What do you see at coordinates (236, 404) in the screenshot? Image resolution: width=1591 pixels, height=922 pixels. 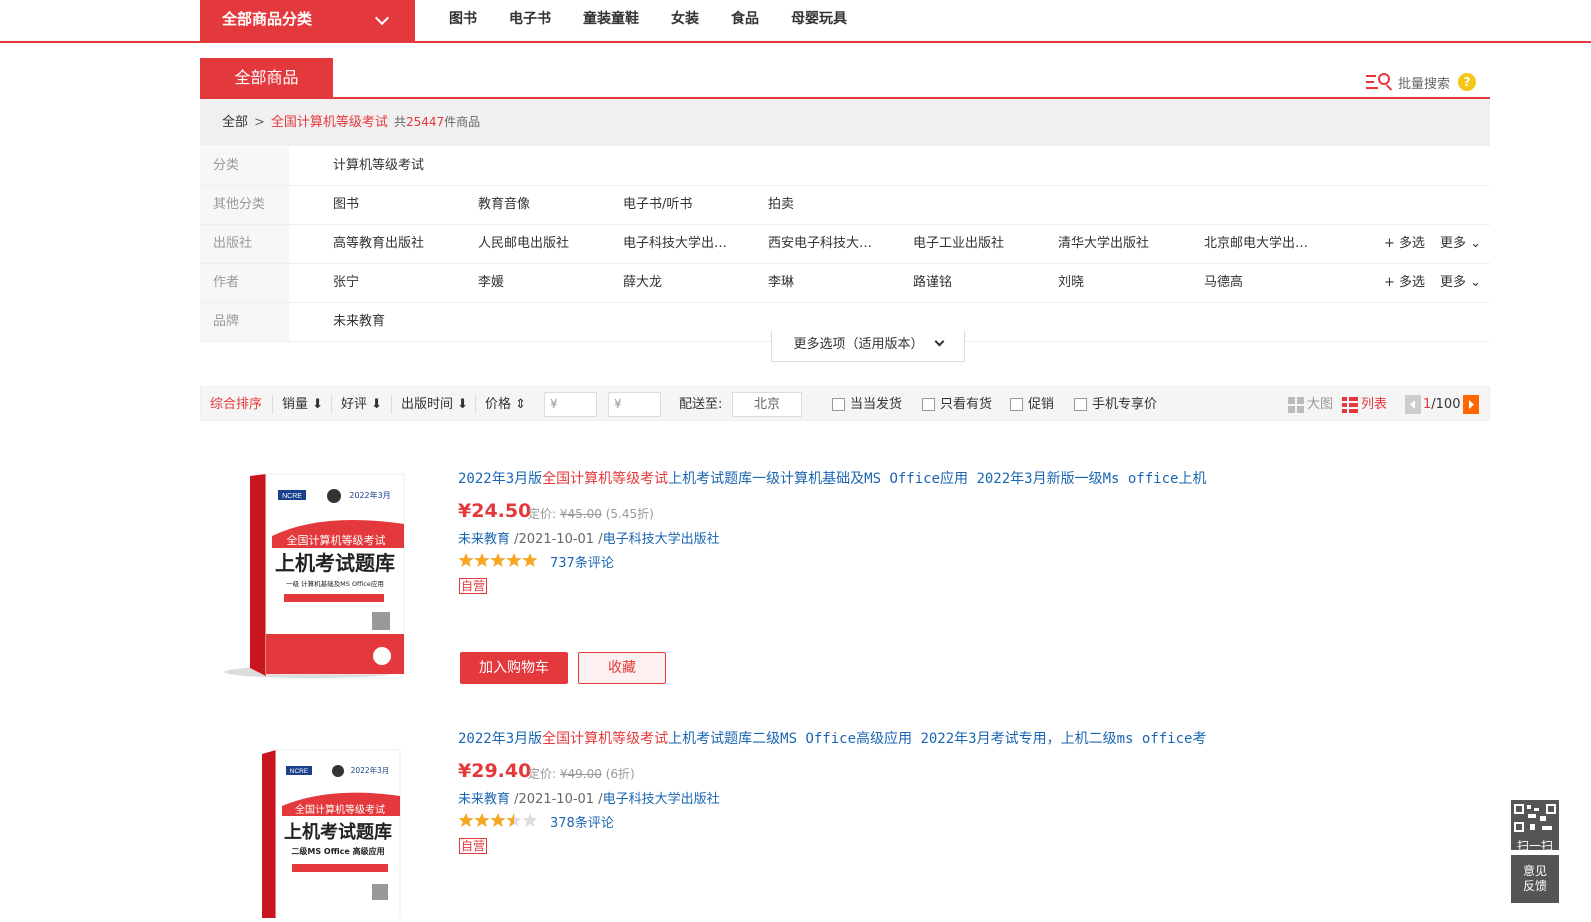 I see `sort-comprehensive: 综合排序` at bounding box center [236, 404].